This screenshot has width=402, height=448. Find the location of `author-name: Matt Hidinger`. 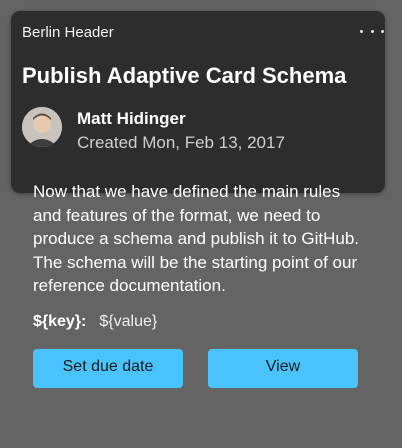

author-name: Matt Hidinger is located at coordinates (131, 118).